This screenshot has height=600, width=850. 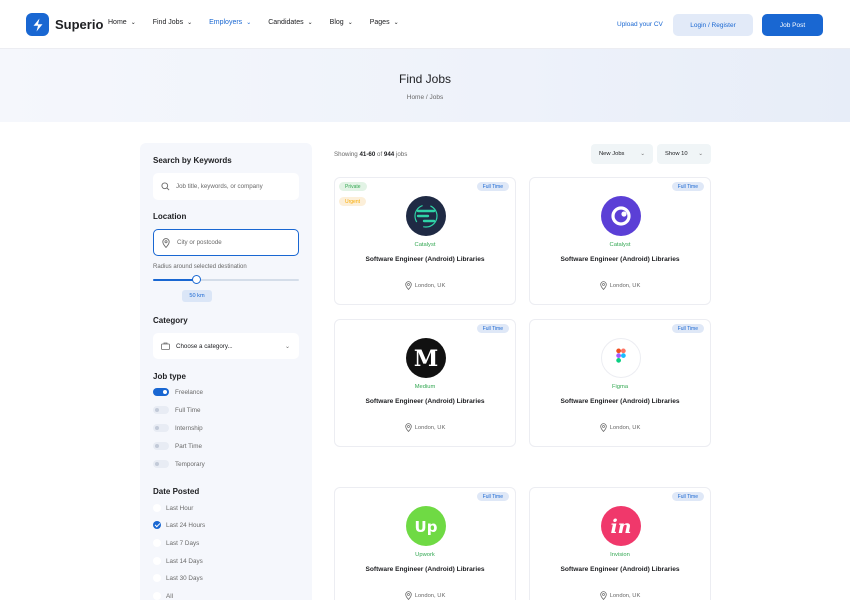 What do you see at coordinates (157, 525) in the screenshot?
I see `radio-button-checked` at bounding box center [157, 525].